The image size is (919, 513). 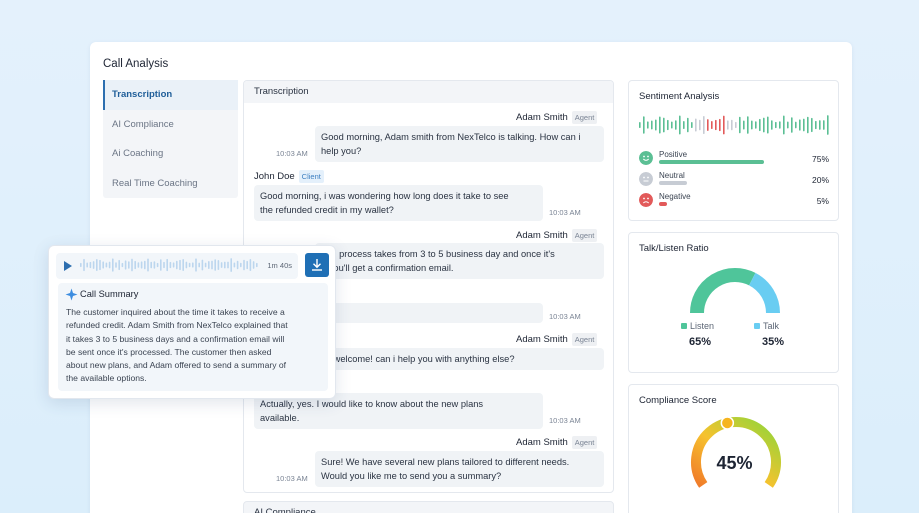 What do you see at coordinates (71, 294) in the screenshot?
I see `sparkle-icon` at bounding box center [71, 294].